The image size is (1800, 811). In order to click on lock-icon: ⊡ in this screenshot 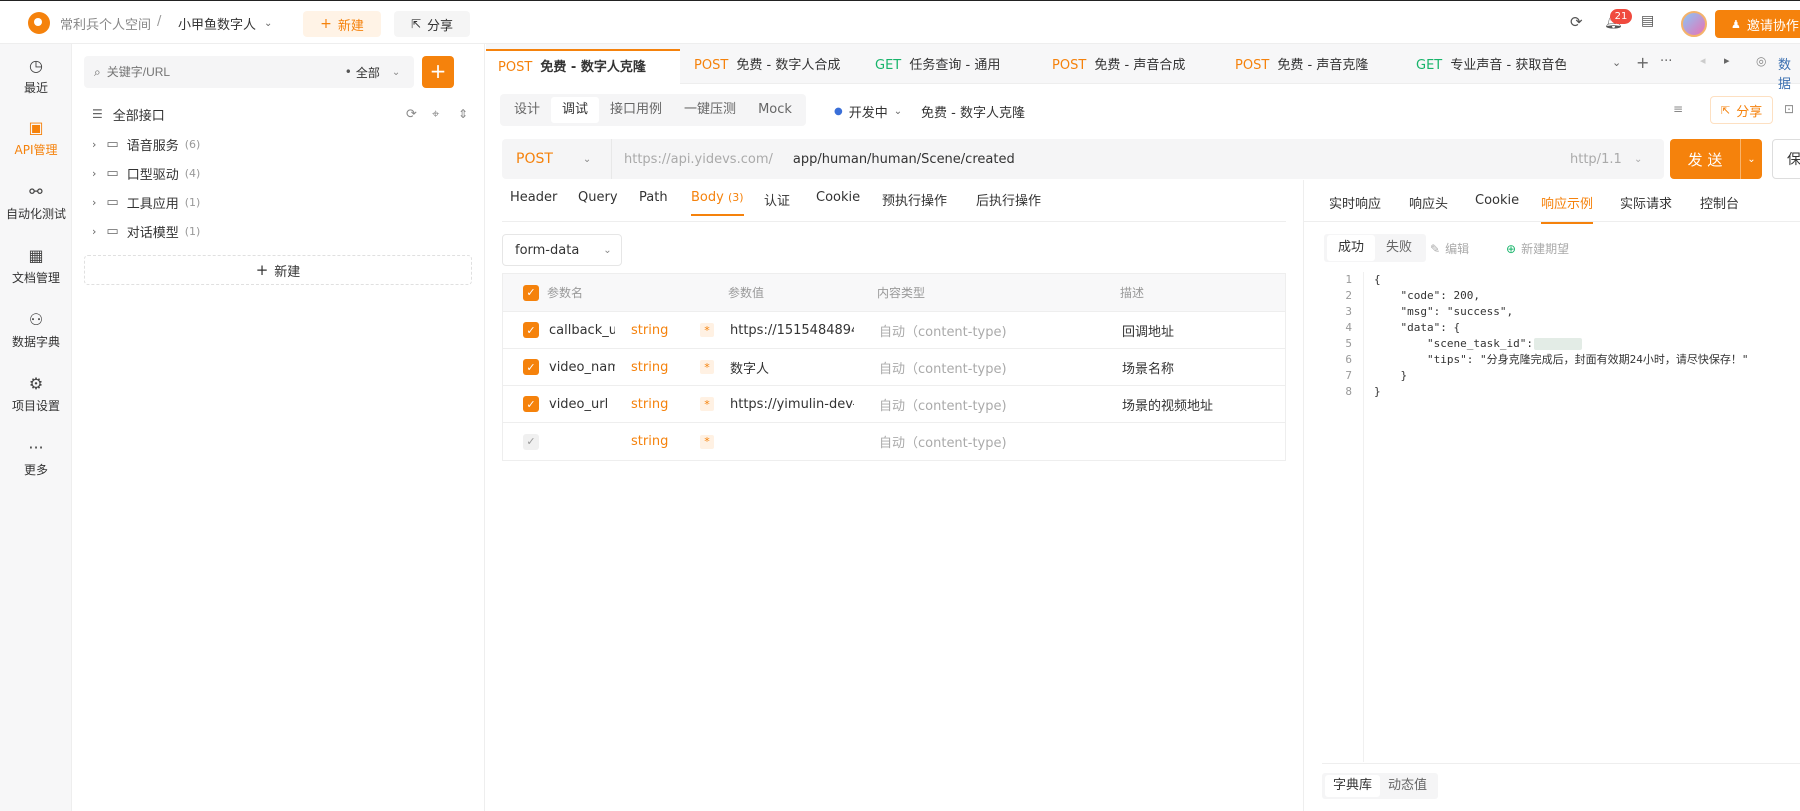, I will do `click(1789, 109)`.